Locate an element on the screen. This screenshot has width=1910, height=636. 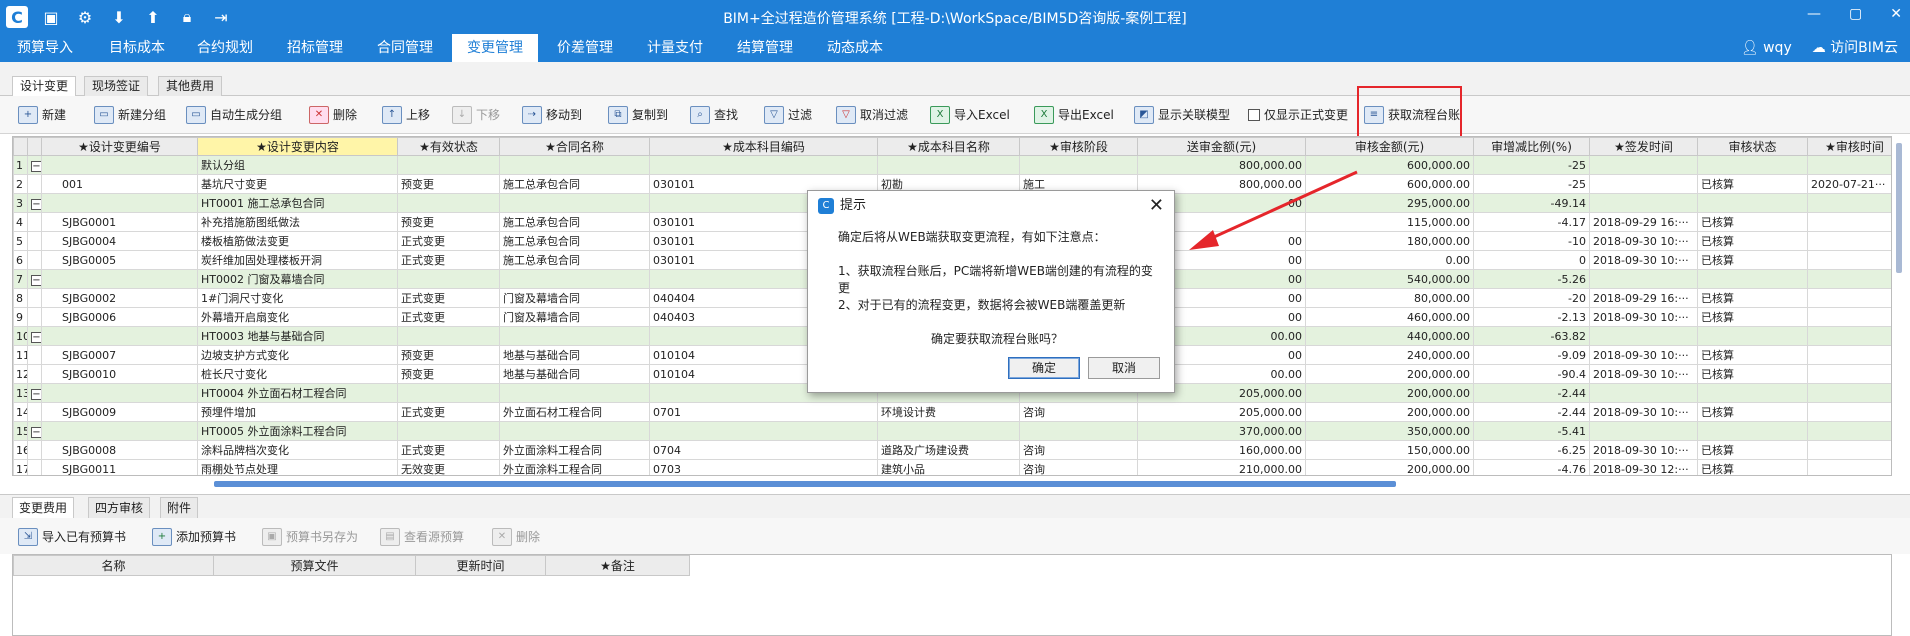
table-cell: -10 is located at coordinates (1531, 241).